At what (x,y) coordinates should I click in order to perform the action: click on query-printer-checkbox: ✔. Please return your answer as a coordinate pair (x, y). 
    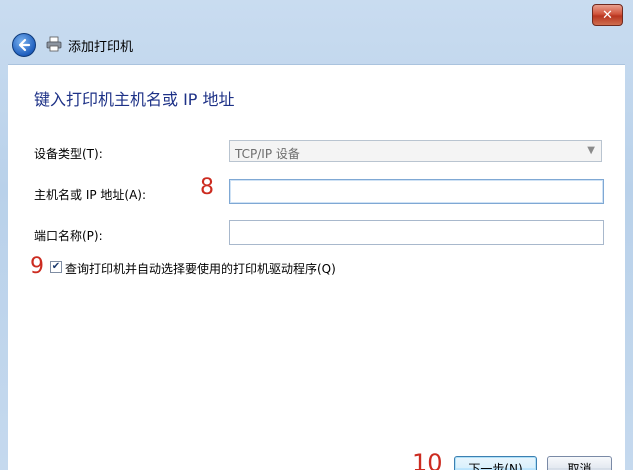
    Looking at the image, I should click on (56, 267).